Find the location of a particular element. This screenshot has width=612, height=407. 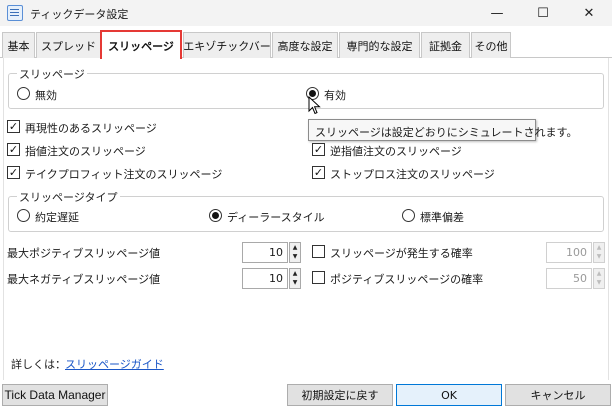

max-negative-slippage-label: 最大ネガティブスリッページ値 is located at coordinates (84, 279).